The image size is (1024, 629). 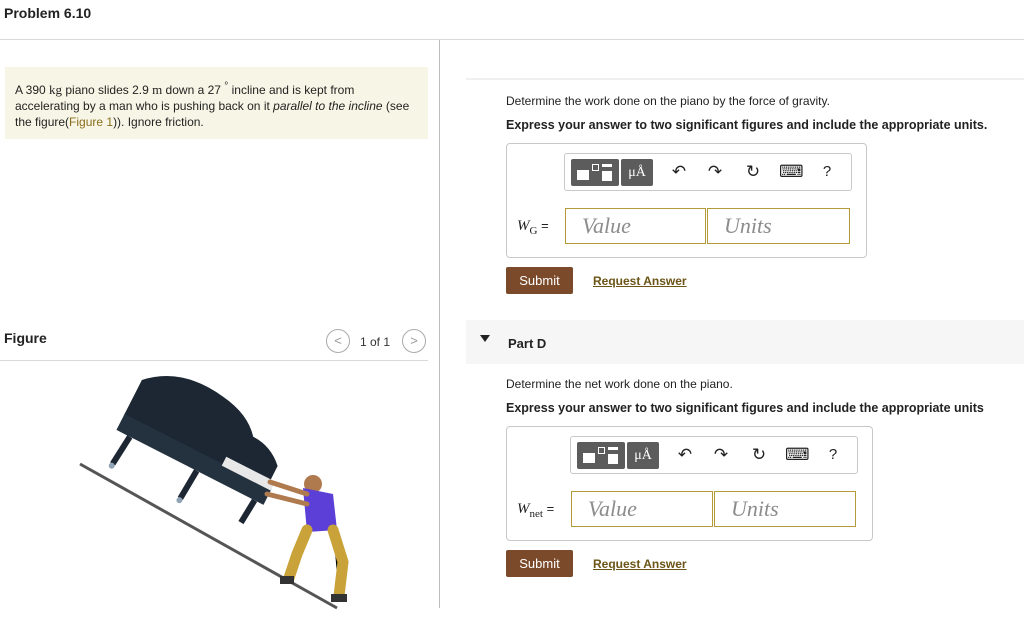 What do you see at coordinates (686, 200) in the screenshot?
I see `part-c-answer-box: μÅ ↶ ↷ ↻ ⌨ ? WG = Value Units` at bounding box center [686, 200].